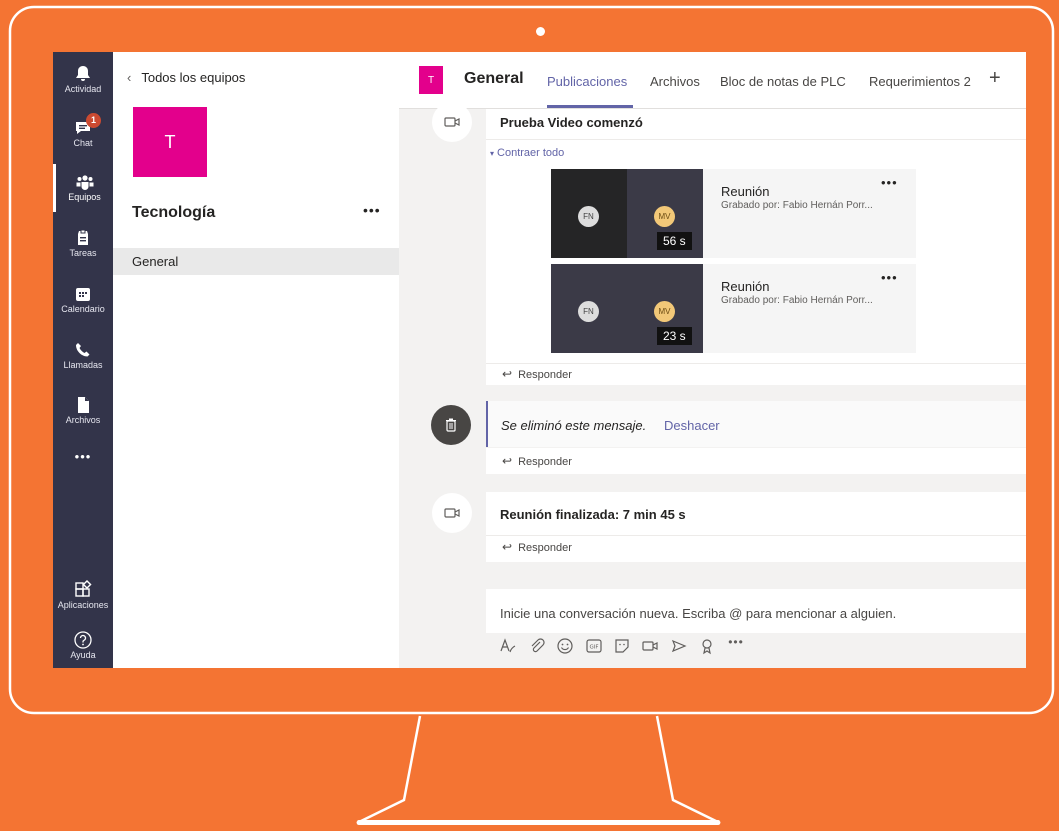 The height and width of the screenshot is (831, 1059). What do you see at coordinates (83, 655) in the screenshot?
I see `rail-label: Ayuda` at bounding box center [83, 655].